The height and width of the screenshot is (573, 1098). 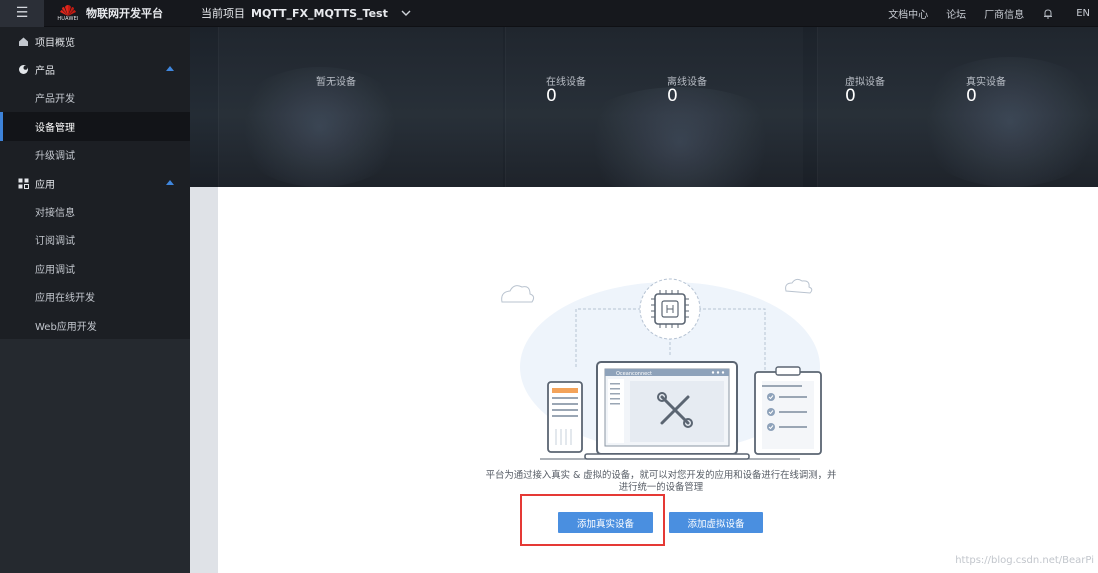 I want to click on real-device-count: 0, so click(x=971, y=96).